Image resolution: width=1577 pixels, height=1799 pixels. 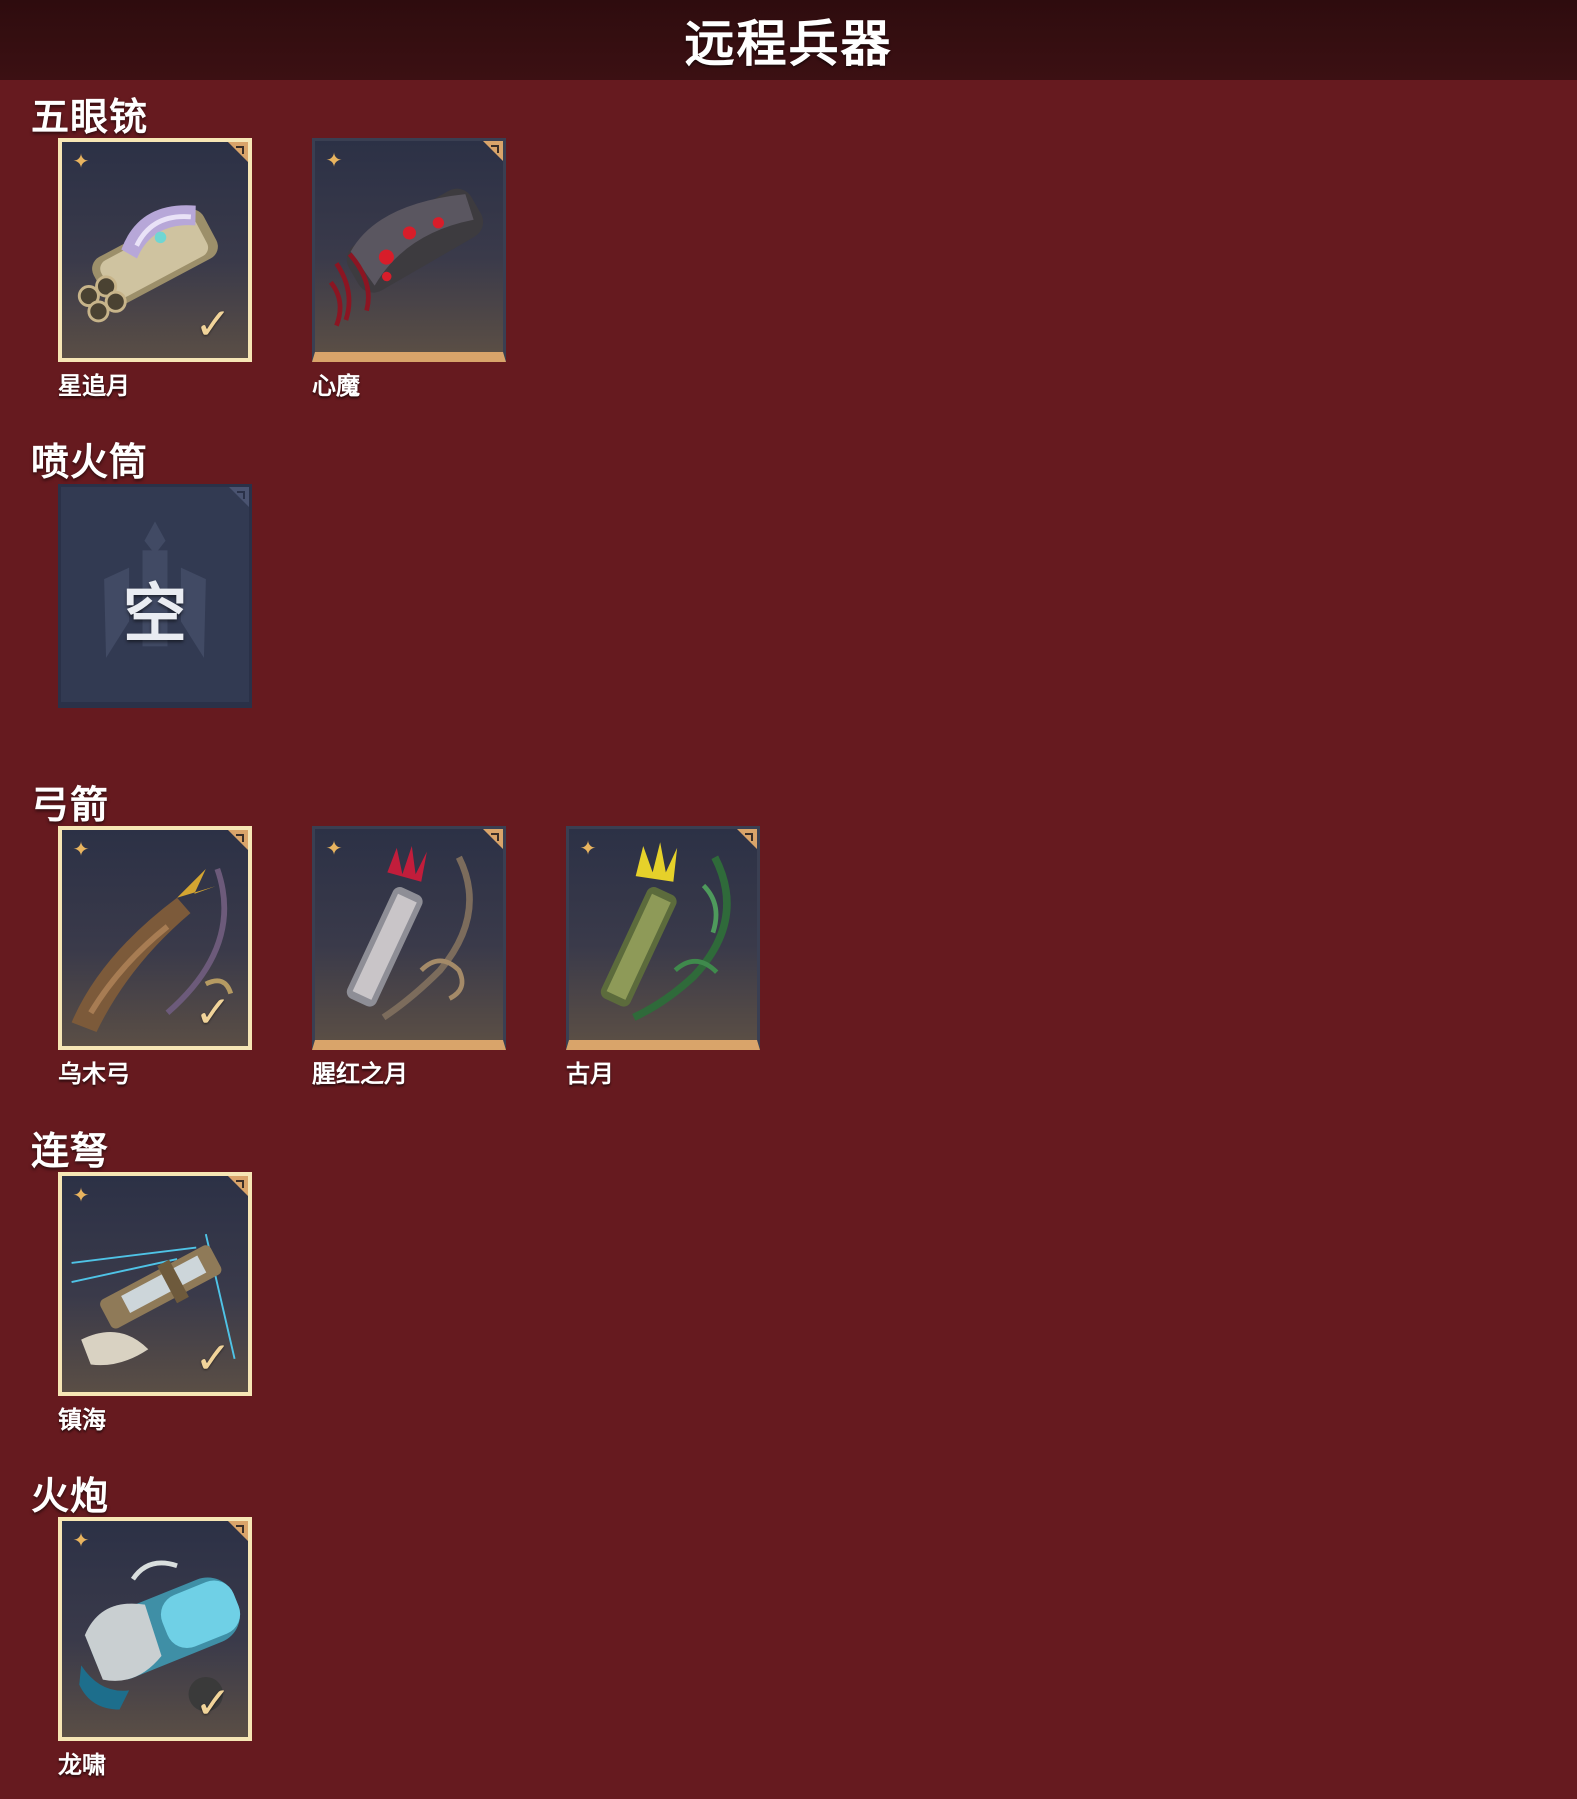 I want to click on weapon-card-xinghongzhiyue: ✦ 腥红之月, so click(x=409, y=957).